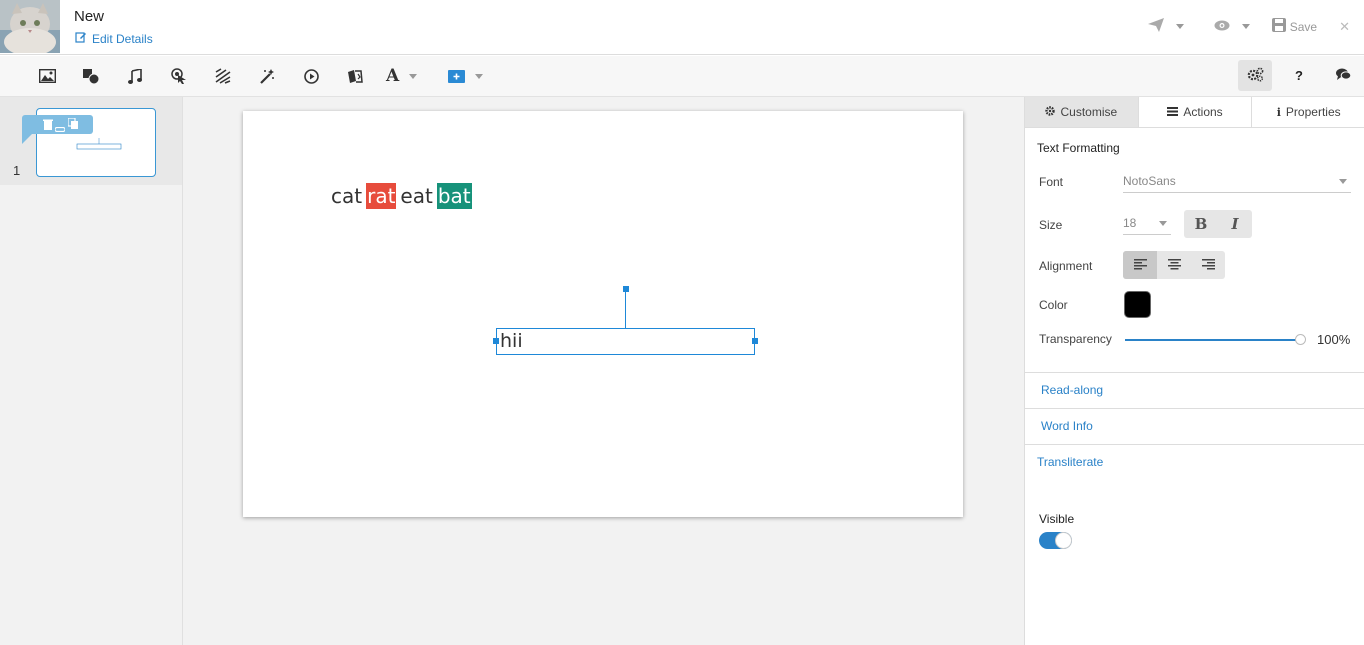 The width and height of the screenshot is (1364, 645). I want to click on alignment-label: Alignment, so click(1066, 266).